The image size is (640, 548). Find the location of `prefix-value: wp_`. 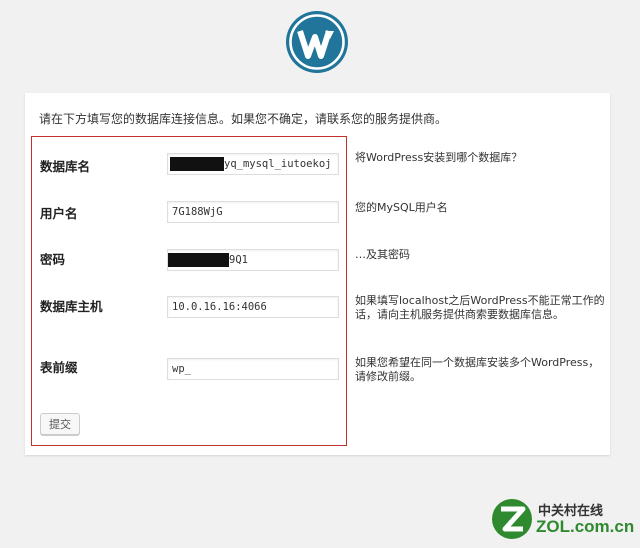

prefix-value: wp_ is located at coordinates (181, 369).